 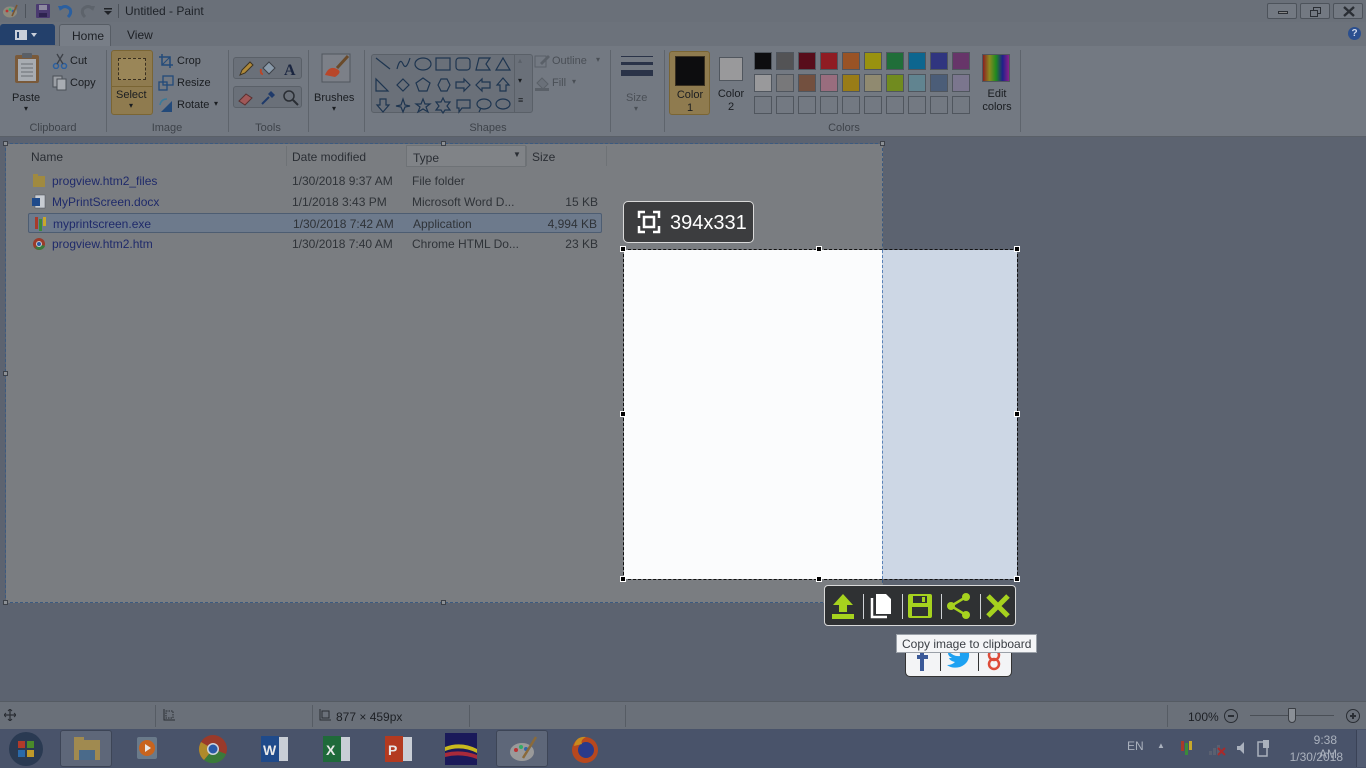 What do you see at coordinates (1017, 249) in the screenshot?
I see `capture-handle-ne` at bounding box center [1017, 249].